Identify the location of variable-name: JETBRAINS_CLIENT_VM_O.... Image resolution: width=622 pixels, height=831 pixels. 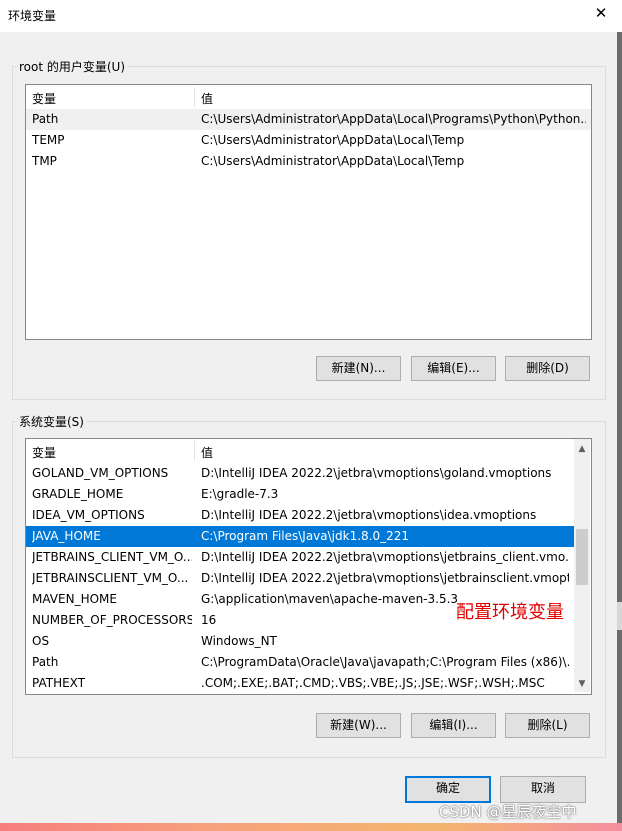
(112, 557).